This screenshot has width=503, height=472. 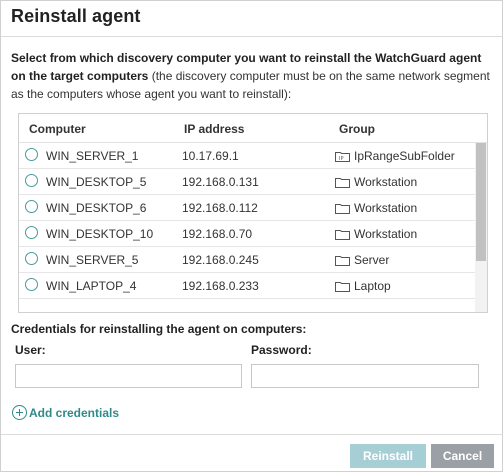 I want to click on computer-name: WIN_SERVER_1, so click(x=92, y=156).